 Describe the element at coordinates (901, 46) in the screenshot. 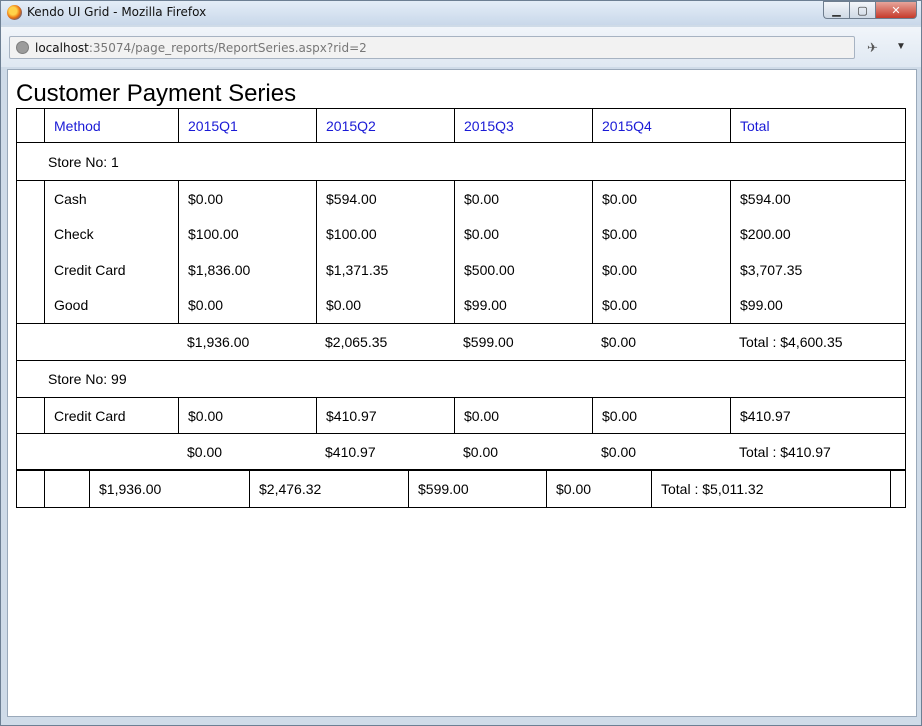

I see `chevron-down-icon: ▼` at that location.